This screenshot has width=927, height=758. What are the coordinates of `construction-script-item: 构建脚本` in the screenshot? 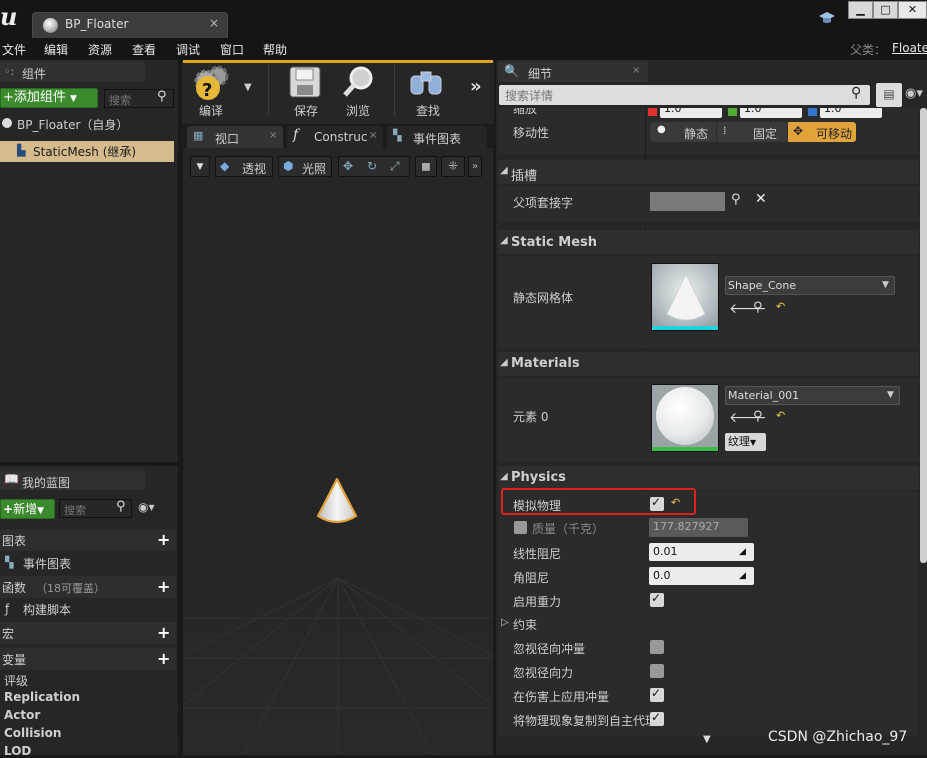 It's located at (47, 609).